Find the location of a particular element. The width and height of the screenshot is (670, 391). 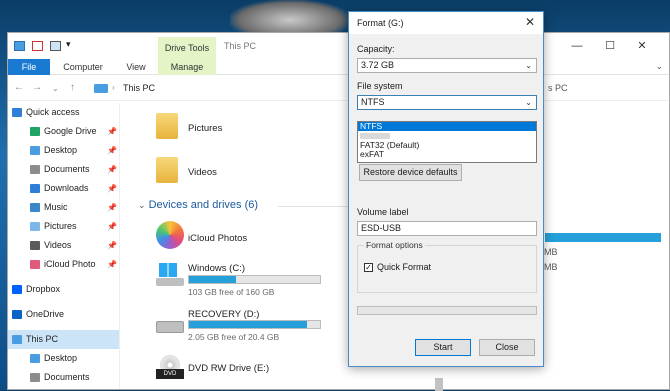

this-pc-icon is located at coordinates (19, 46).